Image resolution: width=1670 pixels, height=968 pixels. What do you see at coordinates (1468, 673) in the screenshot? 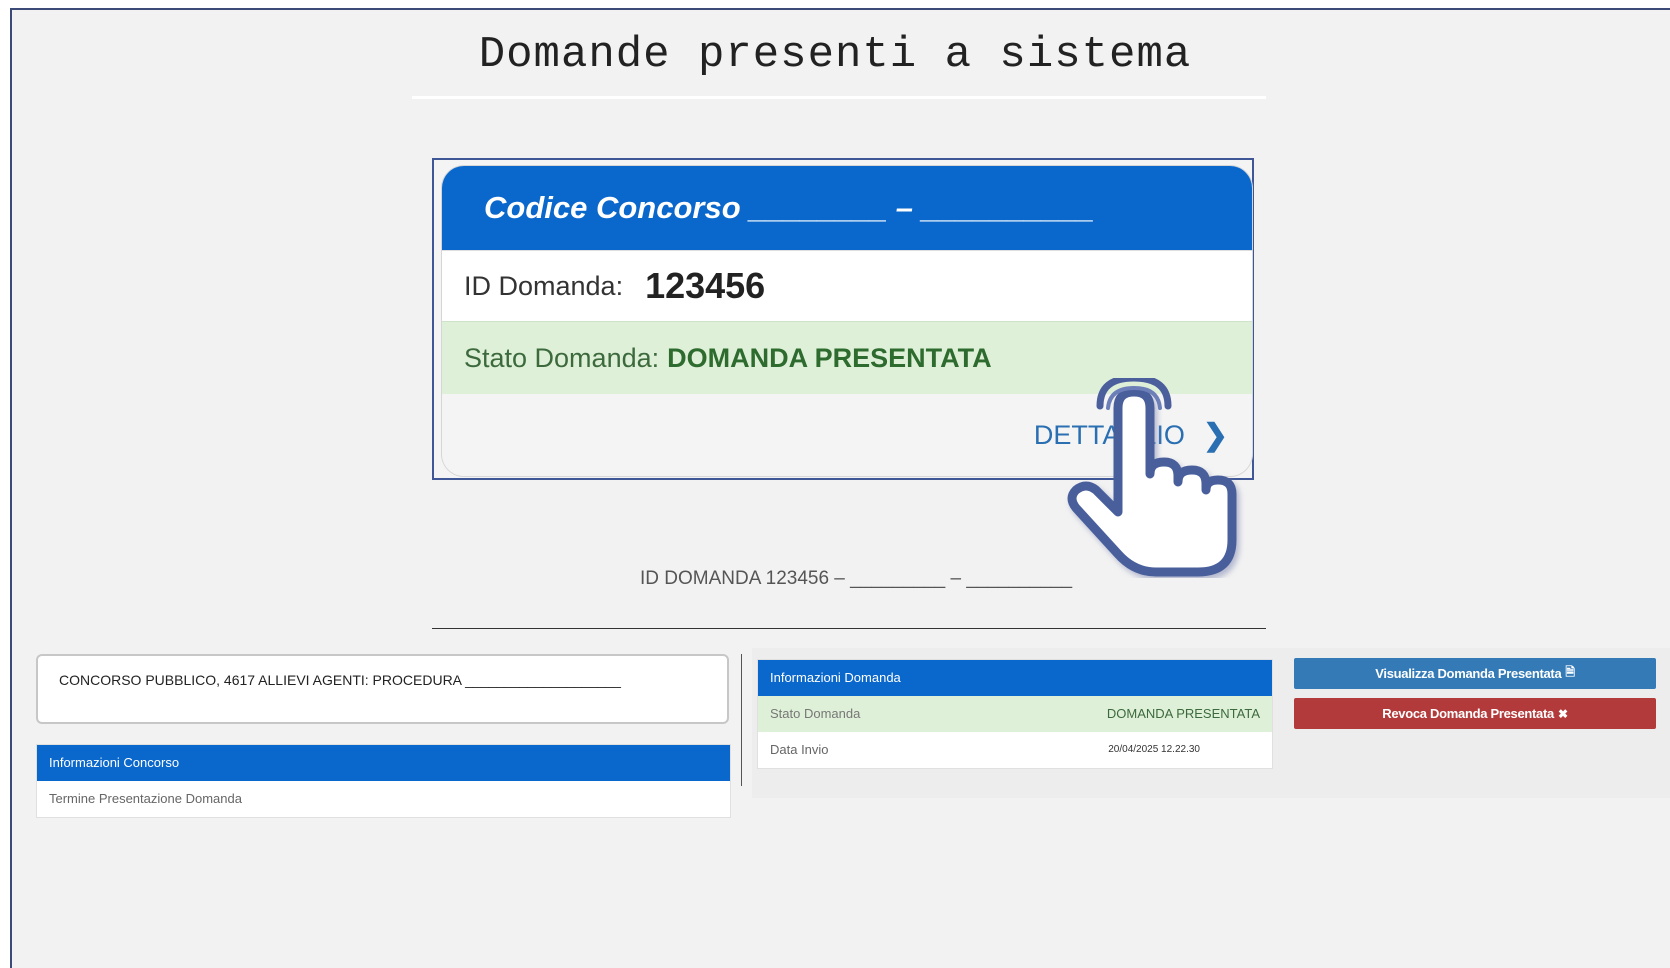
I see `view-application-label: Visualizza Domanda Presentata` at bounding box center [1468, 673].